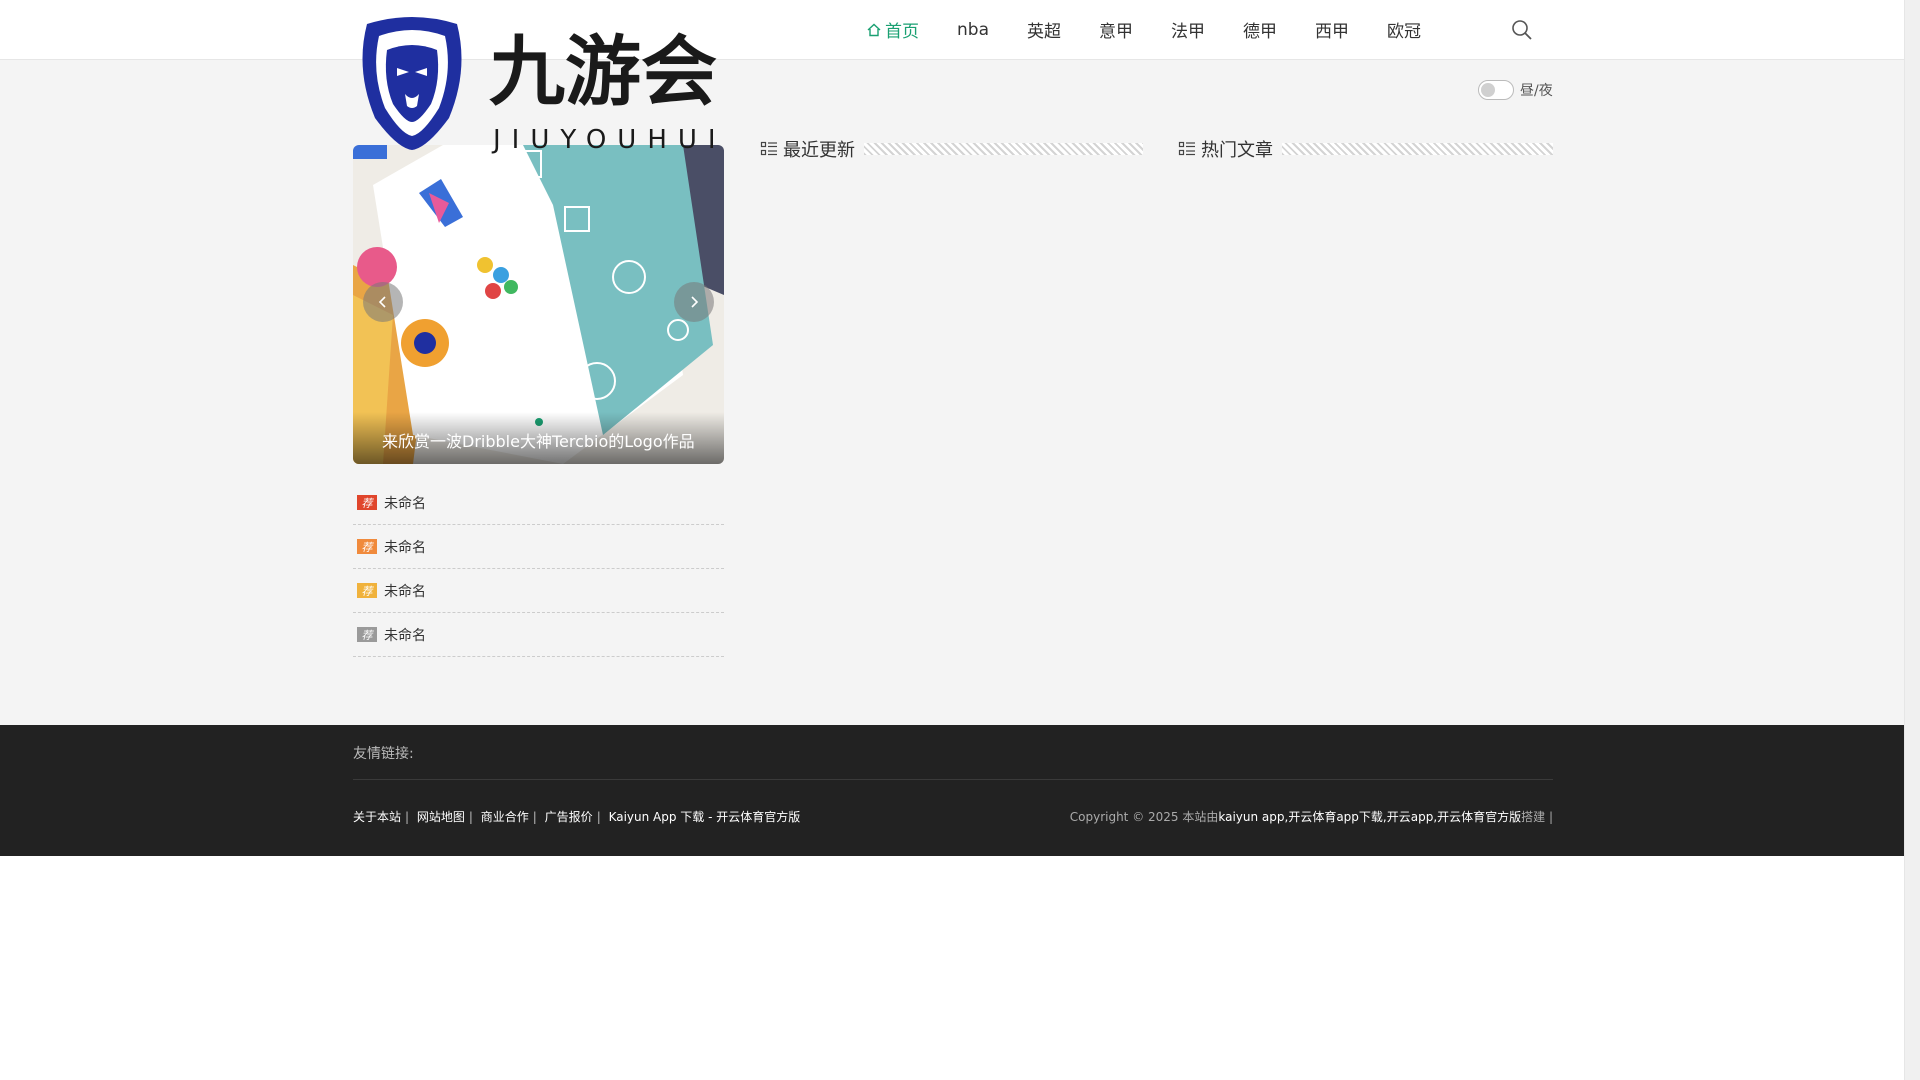 The image size is (1920, 1080). I want to click on lion-logo-icon: 九游会 JIUYOUHUI, so click(544, 86).